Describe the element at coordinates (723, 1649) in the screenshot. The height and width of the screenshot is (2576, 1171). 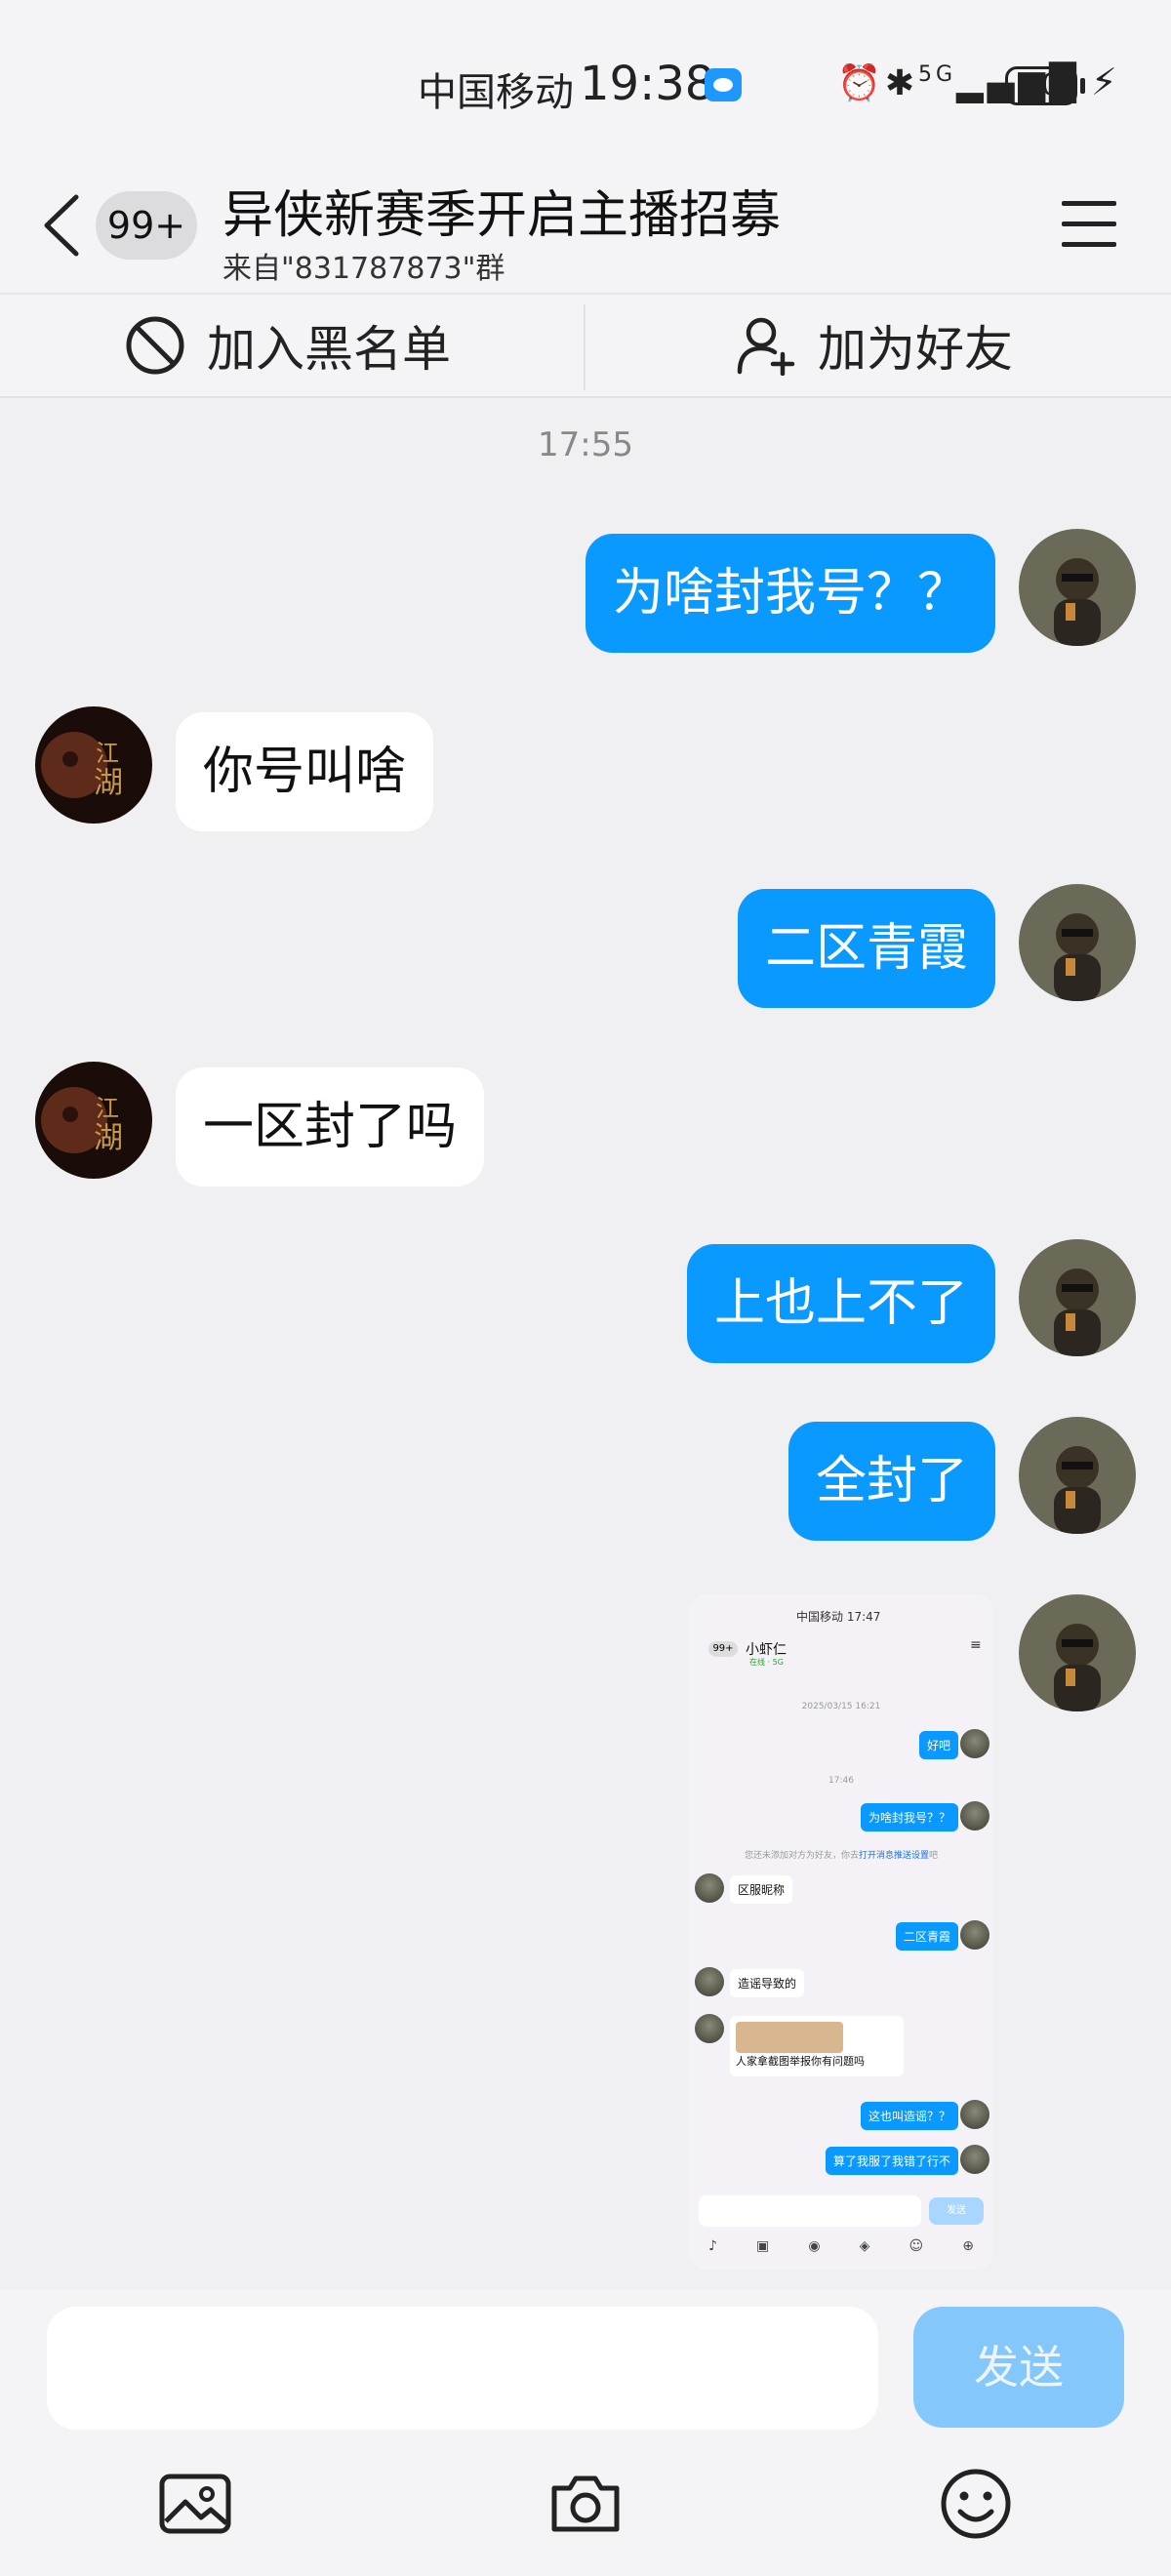
I see `shot-unread-badge: 99+` at that location.